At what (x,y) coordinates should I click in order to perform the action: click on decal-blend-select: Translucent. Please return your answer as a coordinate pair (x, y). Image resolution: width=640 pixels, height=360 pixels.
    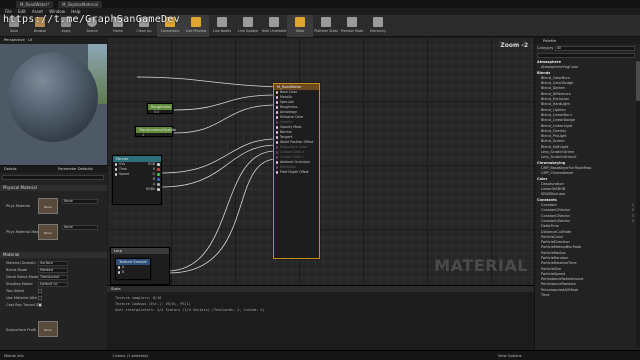
    Looking at the image, I should click on (53, 277).